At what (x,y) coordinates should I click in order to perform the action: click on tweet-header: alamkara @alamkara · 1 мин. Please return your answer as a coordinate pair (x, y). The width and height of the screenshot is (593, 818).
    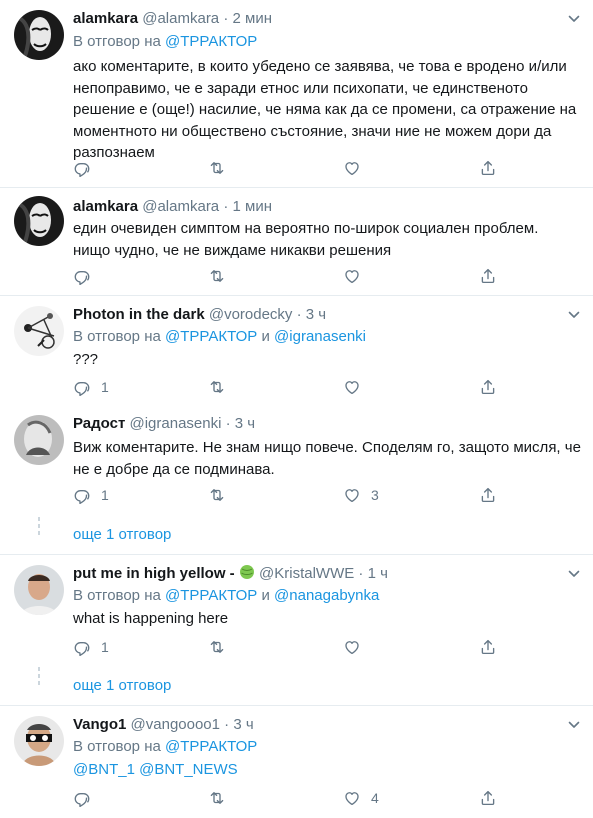
    Looking at the image, I should click on (172, 207).